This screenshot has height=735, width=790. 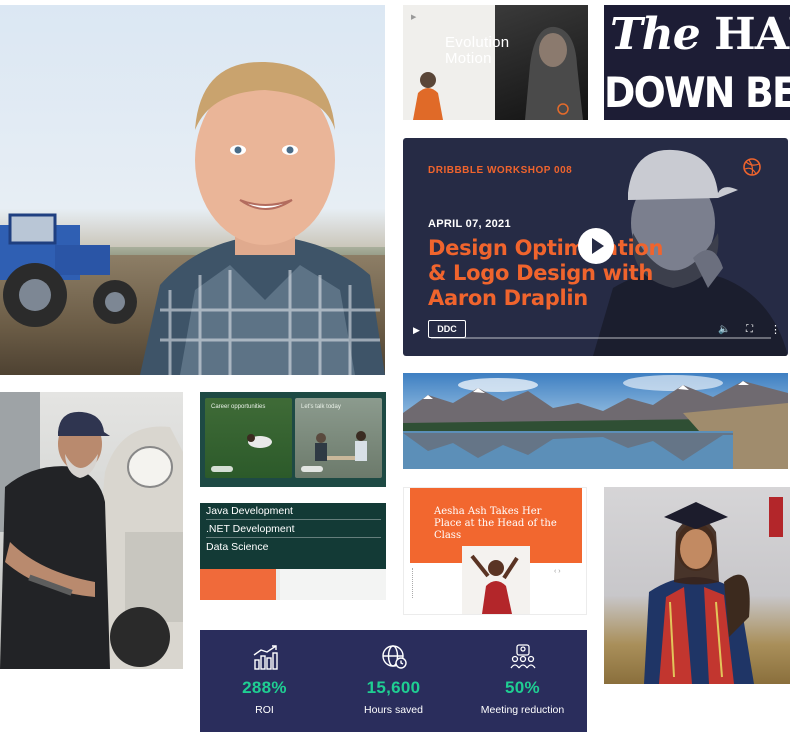 What do you see at coordinates (262, 218) in the screenshot?
I see `farmer-portrait` at bounding box center [262, 218].